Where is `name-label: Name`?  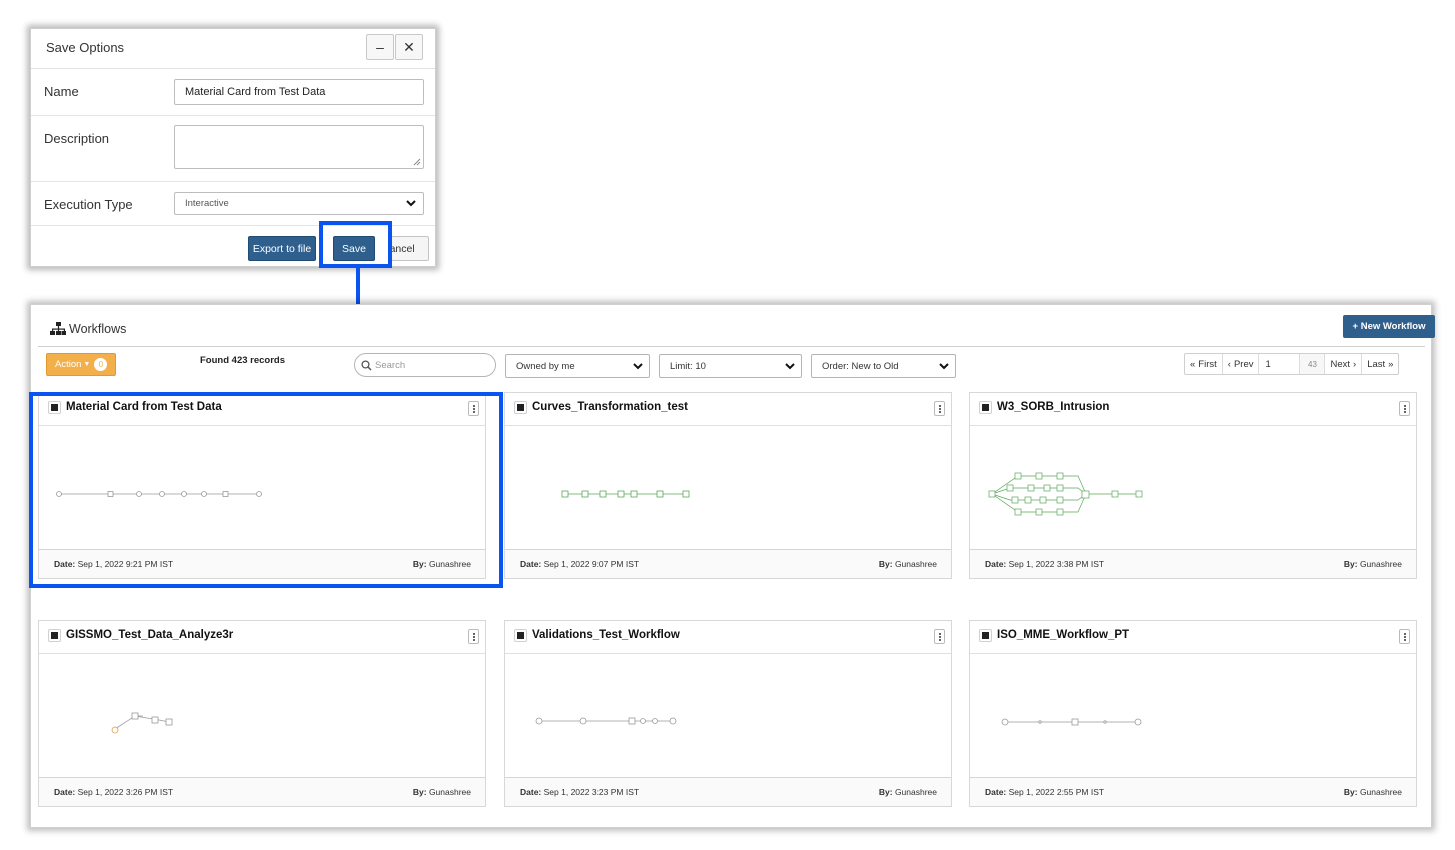
name-label: Name is located at coordinates (61, 91).